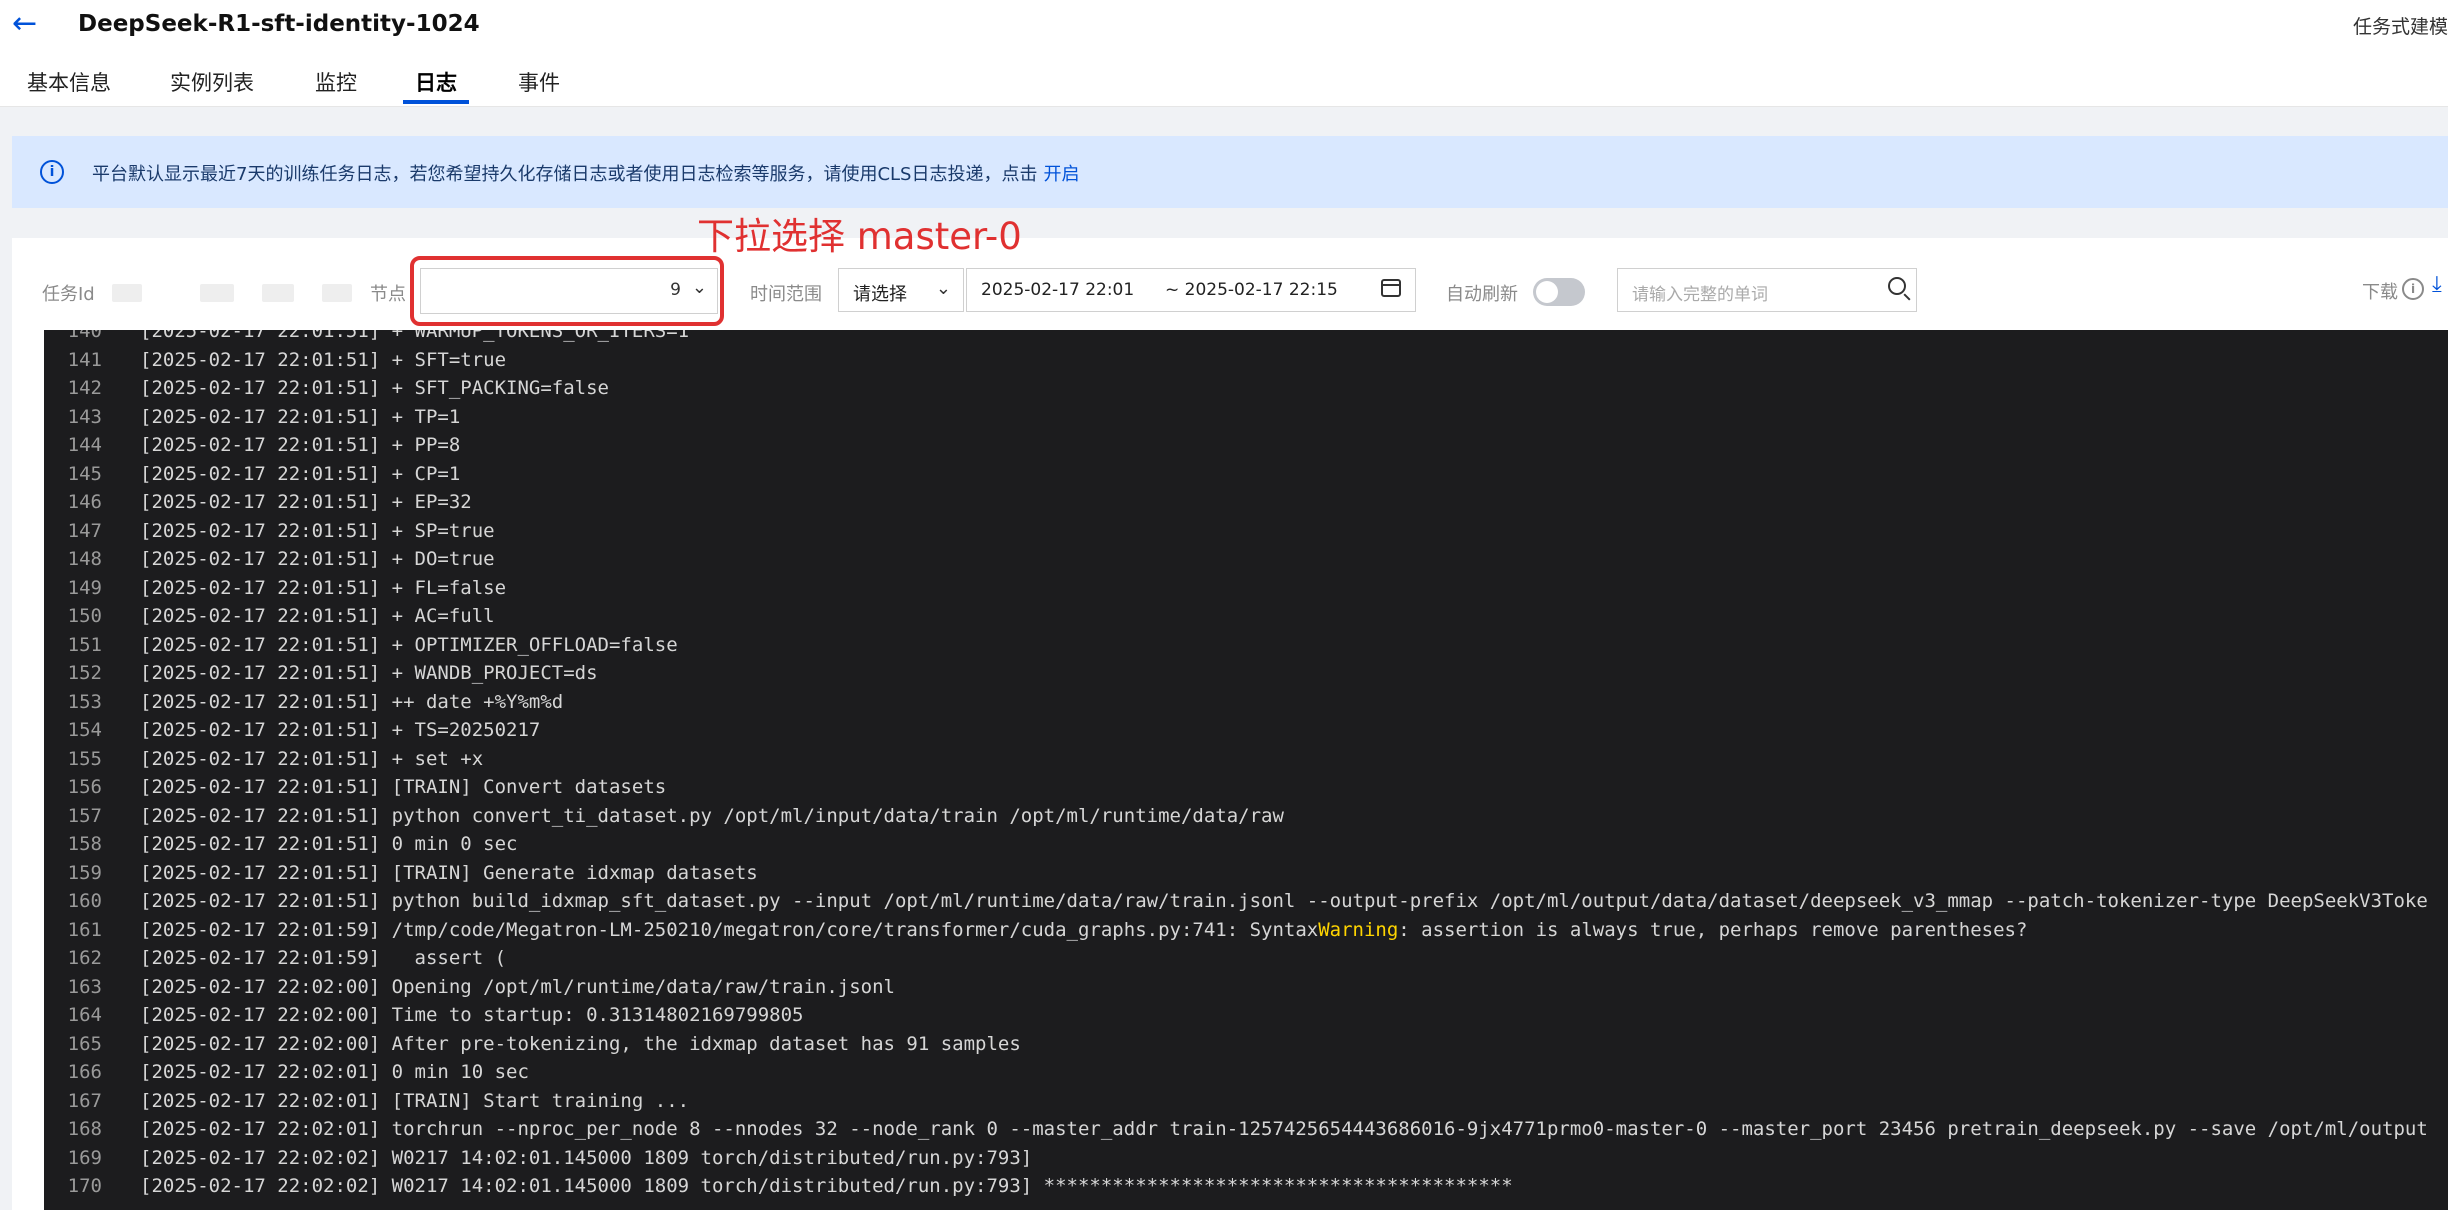 Image resolution: width=2448 pixels, height=1210 pixels. I want to click on log-line: 146 [2025-02-17 22:01:51] + EP=32, so click(258, 502).